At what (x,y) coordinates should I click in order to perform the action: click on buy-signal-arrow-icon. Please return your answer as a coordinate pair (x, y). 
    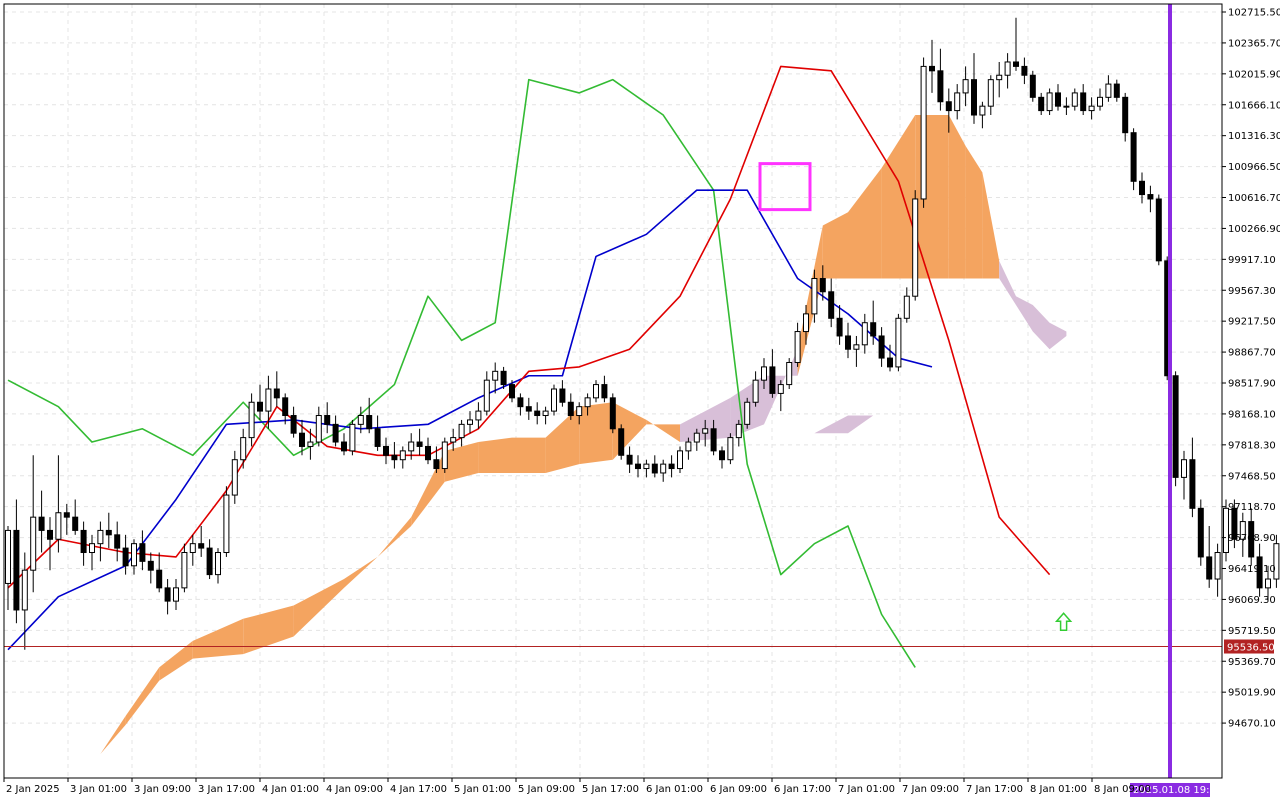
    Looking at the image, I should click on (1064, 621).